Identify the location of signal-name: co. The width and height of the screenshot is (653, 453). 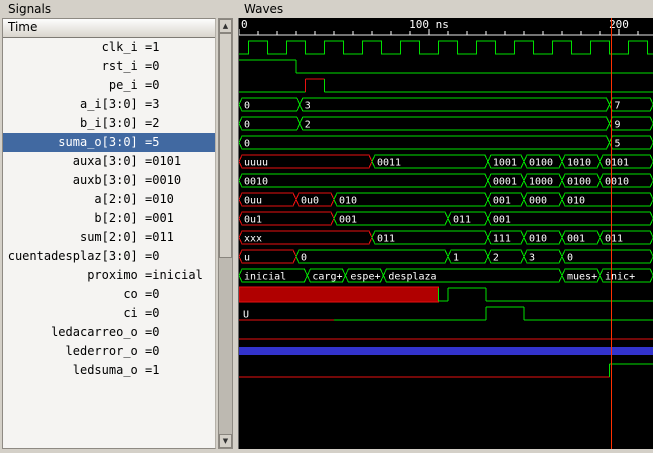
(74, 294).